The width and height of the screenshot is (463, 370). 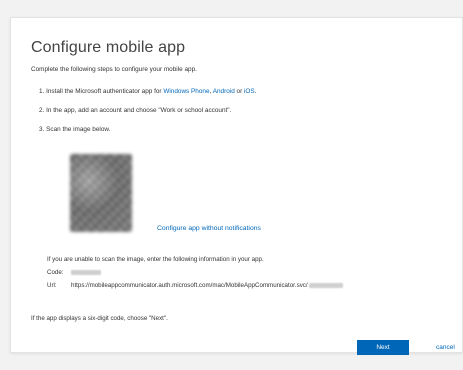 I want to click on configure-without-notifications-link: Configure app without notifications, so click(x=209, y=228).